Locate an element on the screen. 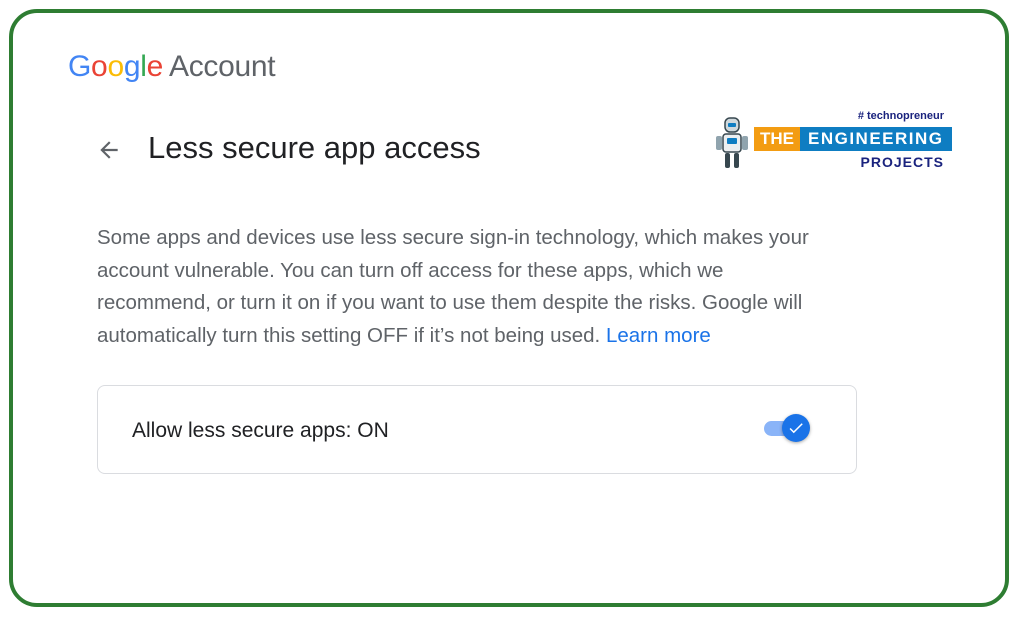  watermark-the: THE is located at coordinates (777, 139).